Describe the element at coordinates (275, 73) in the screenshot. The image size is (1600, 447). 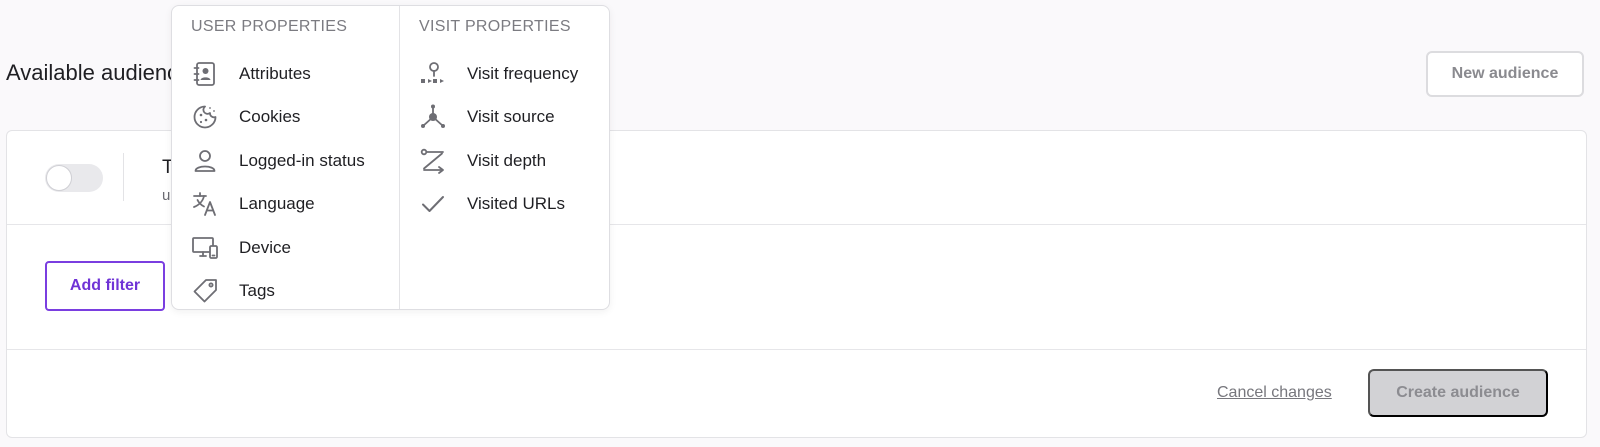
I see `menu-item-label: Attributes` at that location.